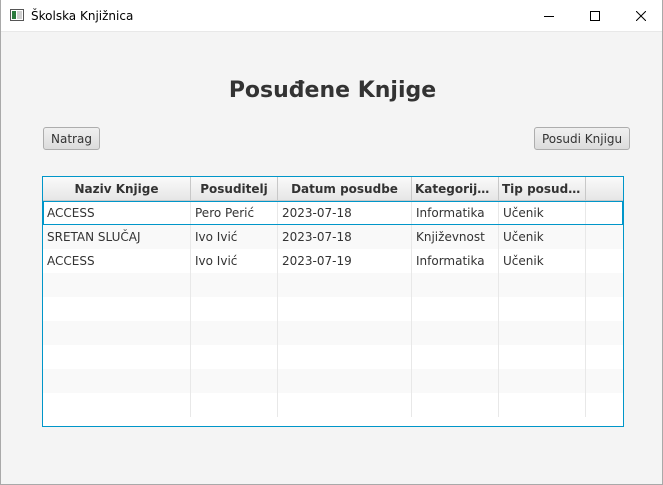 This screenshot has width=663, height=485. Describe the element at coordinates (455, 237) in the screenshot. I see `cell-category: Književnost` at that location.